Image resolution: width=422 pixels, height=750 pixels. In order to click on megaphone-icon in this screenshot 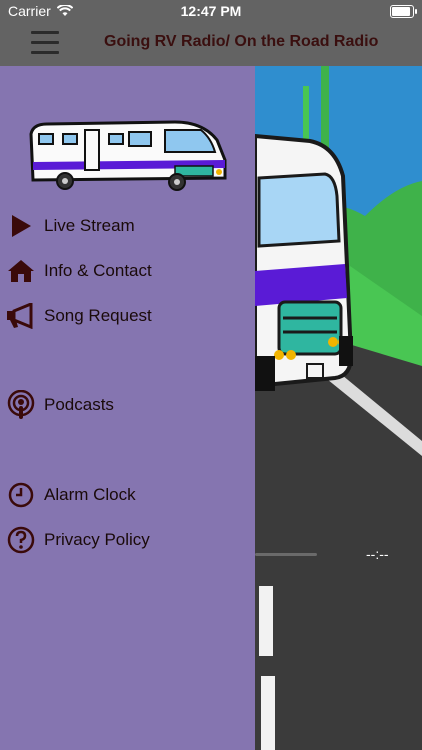, I will do `click(22, 316)`.